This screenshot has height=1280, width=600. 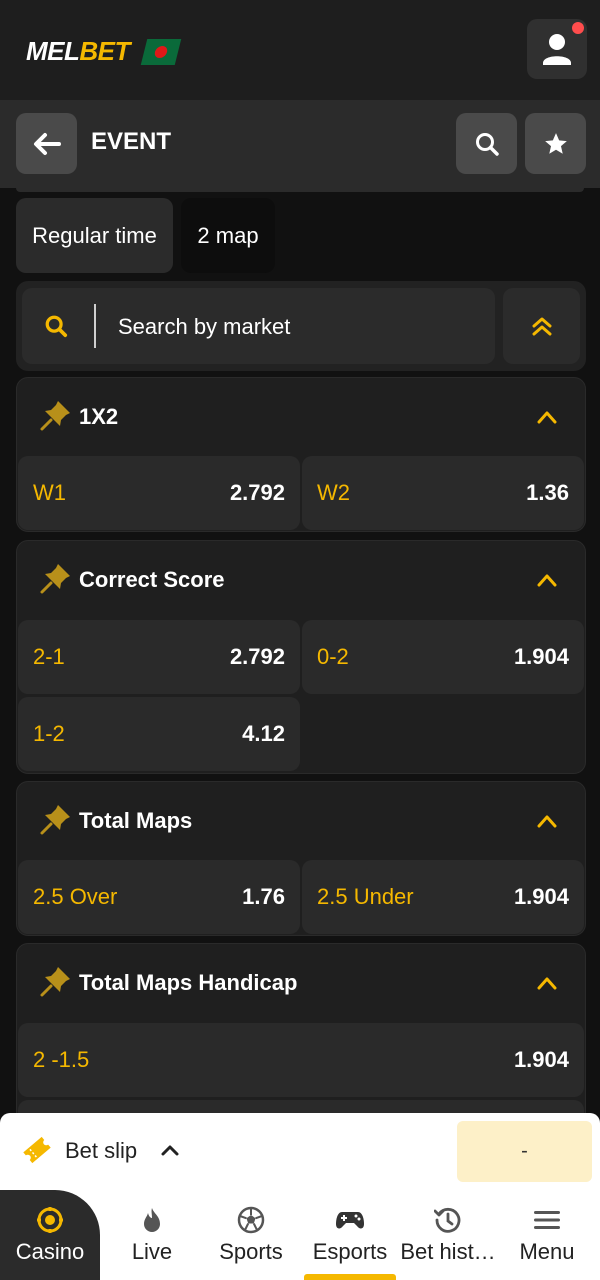 I want to click on nav-esports-label: Esports, so click(x=350, y=1251).